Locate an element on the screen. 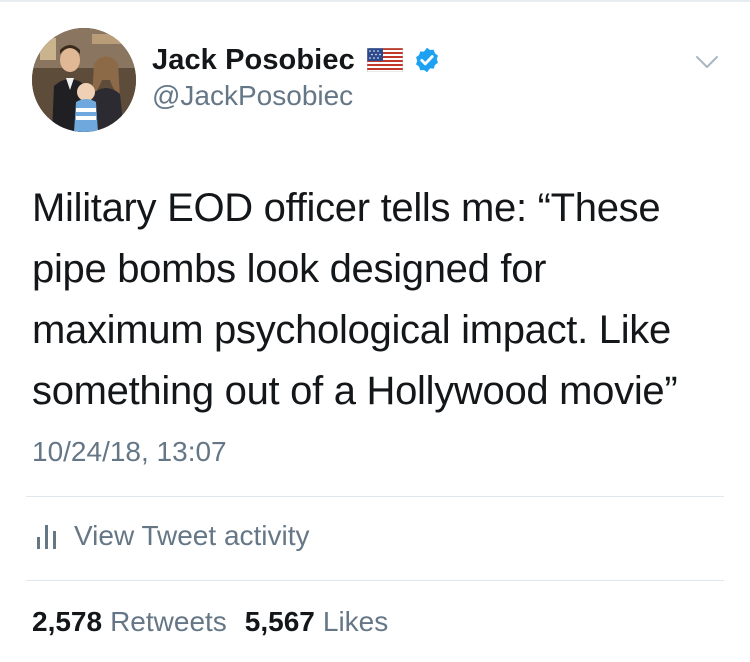 The height and width of the screenshot is (662, 750). avatar-photo is located at coordinates (84, 80).